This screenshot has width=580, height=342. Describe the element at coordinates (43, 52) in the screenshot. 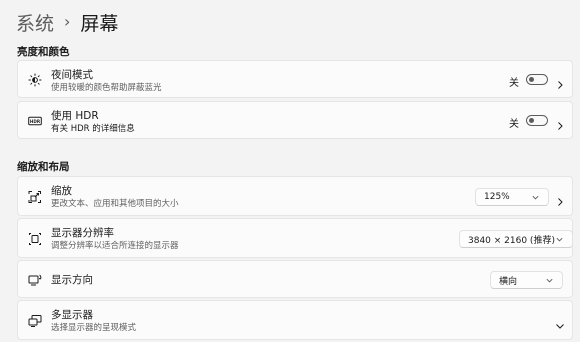

I see `section-title-brightness-color: 亮度和颜色` at that location.